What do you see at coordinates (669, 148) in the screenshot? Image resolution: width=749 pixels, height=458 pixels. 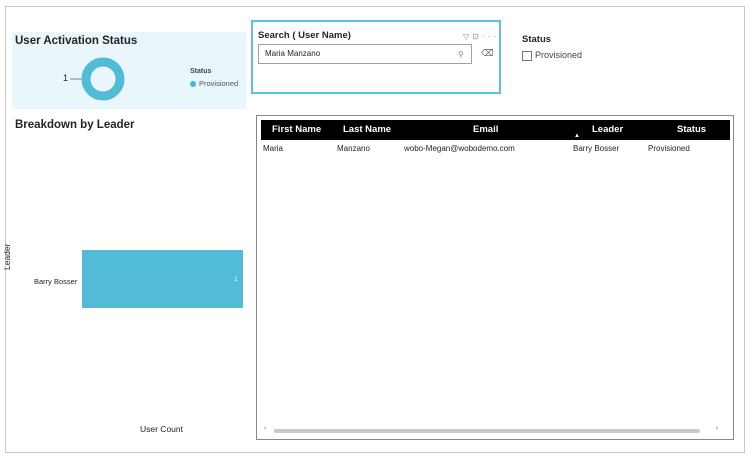 I see `cell-status: Provisioned` at bounding box center [669, 148].